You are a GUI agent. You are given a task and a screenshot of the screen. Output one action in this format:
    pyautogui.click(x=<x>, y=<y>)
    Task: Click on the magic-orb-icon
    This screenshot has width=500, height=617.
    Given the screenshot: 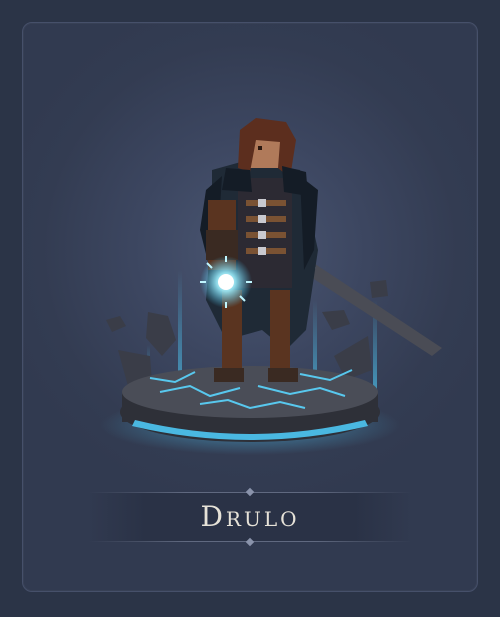 What is the action you would take?
    pyautogui.click(x=226, y=282)
    